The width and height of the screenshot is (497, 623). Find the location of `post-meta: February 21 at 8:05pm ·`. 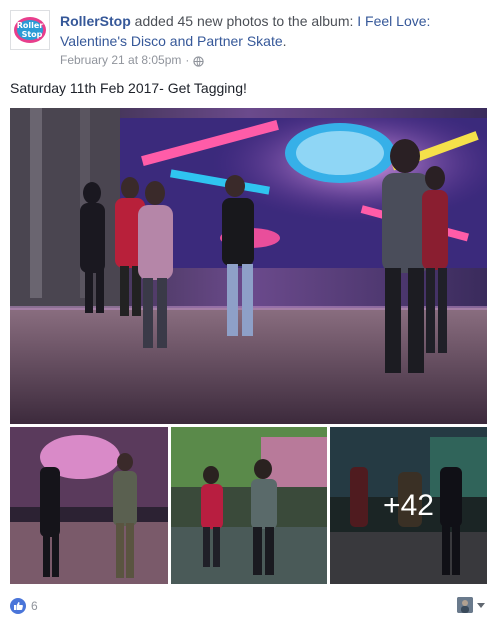

post-meta: February 21 at 8:05pm · is located at coordinates (132, 60).